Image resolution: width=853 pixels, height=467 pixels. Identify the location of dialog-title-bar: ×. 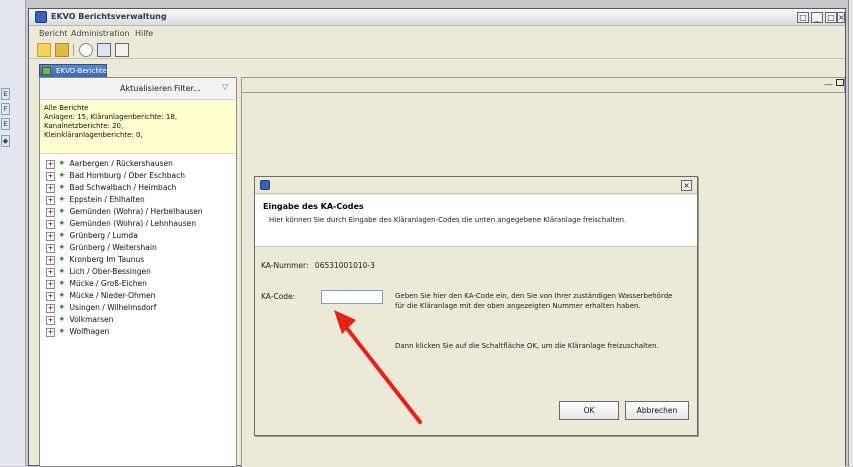
(476, 185).